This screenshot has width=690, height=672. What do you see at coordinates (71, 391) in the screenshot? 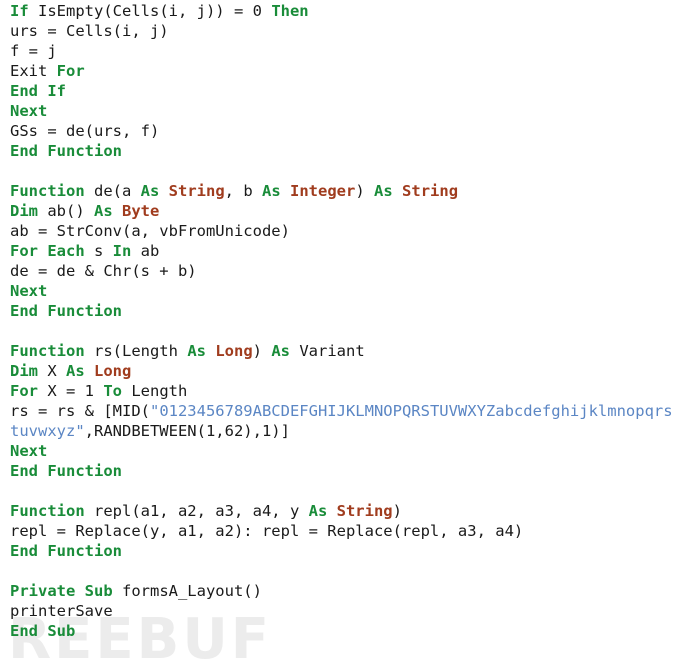
I see `code-token-pln: X = 1` at bounding box center [71, 391].